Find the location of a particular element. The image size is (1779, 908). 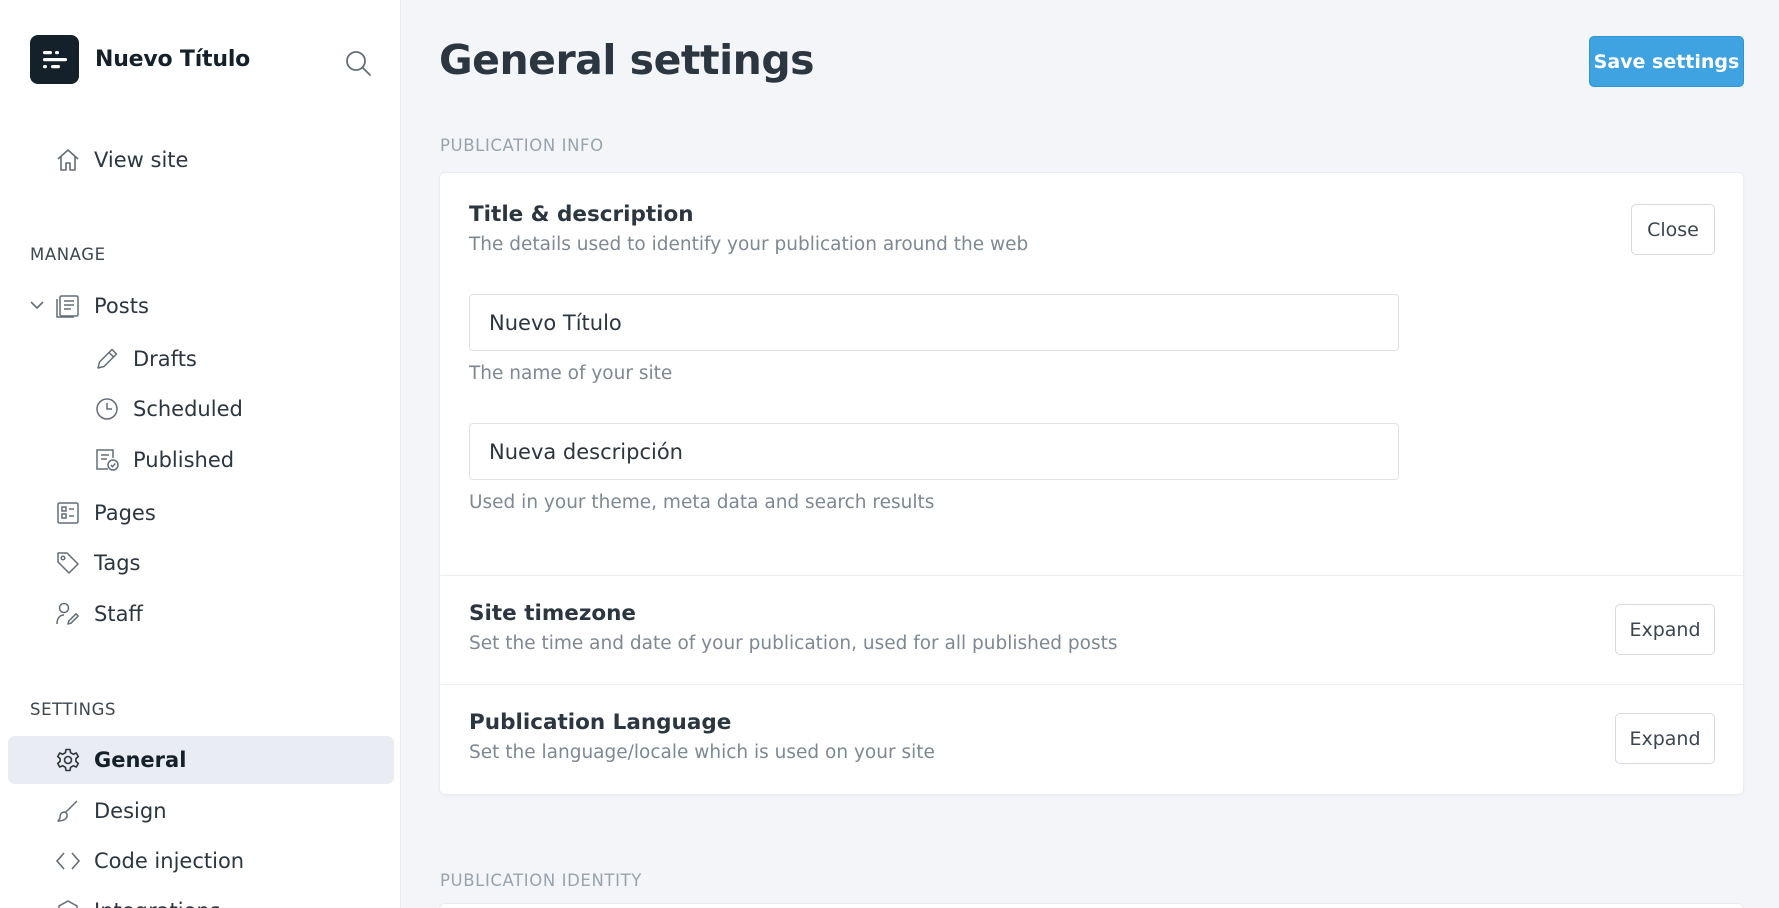

publication-language-heading: Publication Language is located at coordinates (600, 722).